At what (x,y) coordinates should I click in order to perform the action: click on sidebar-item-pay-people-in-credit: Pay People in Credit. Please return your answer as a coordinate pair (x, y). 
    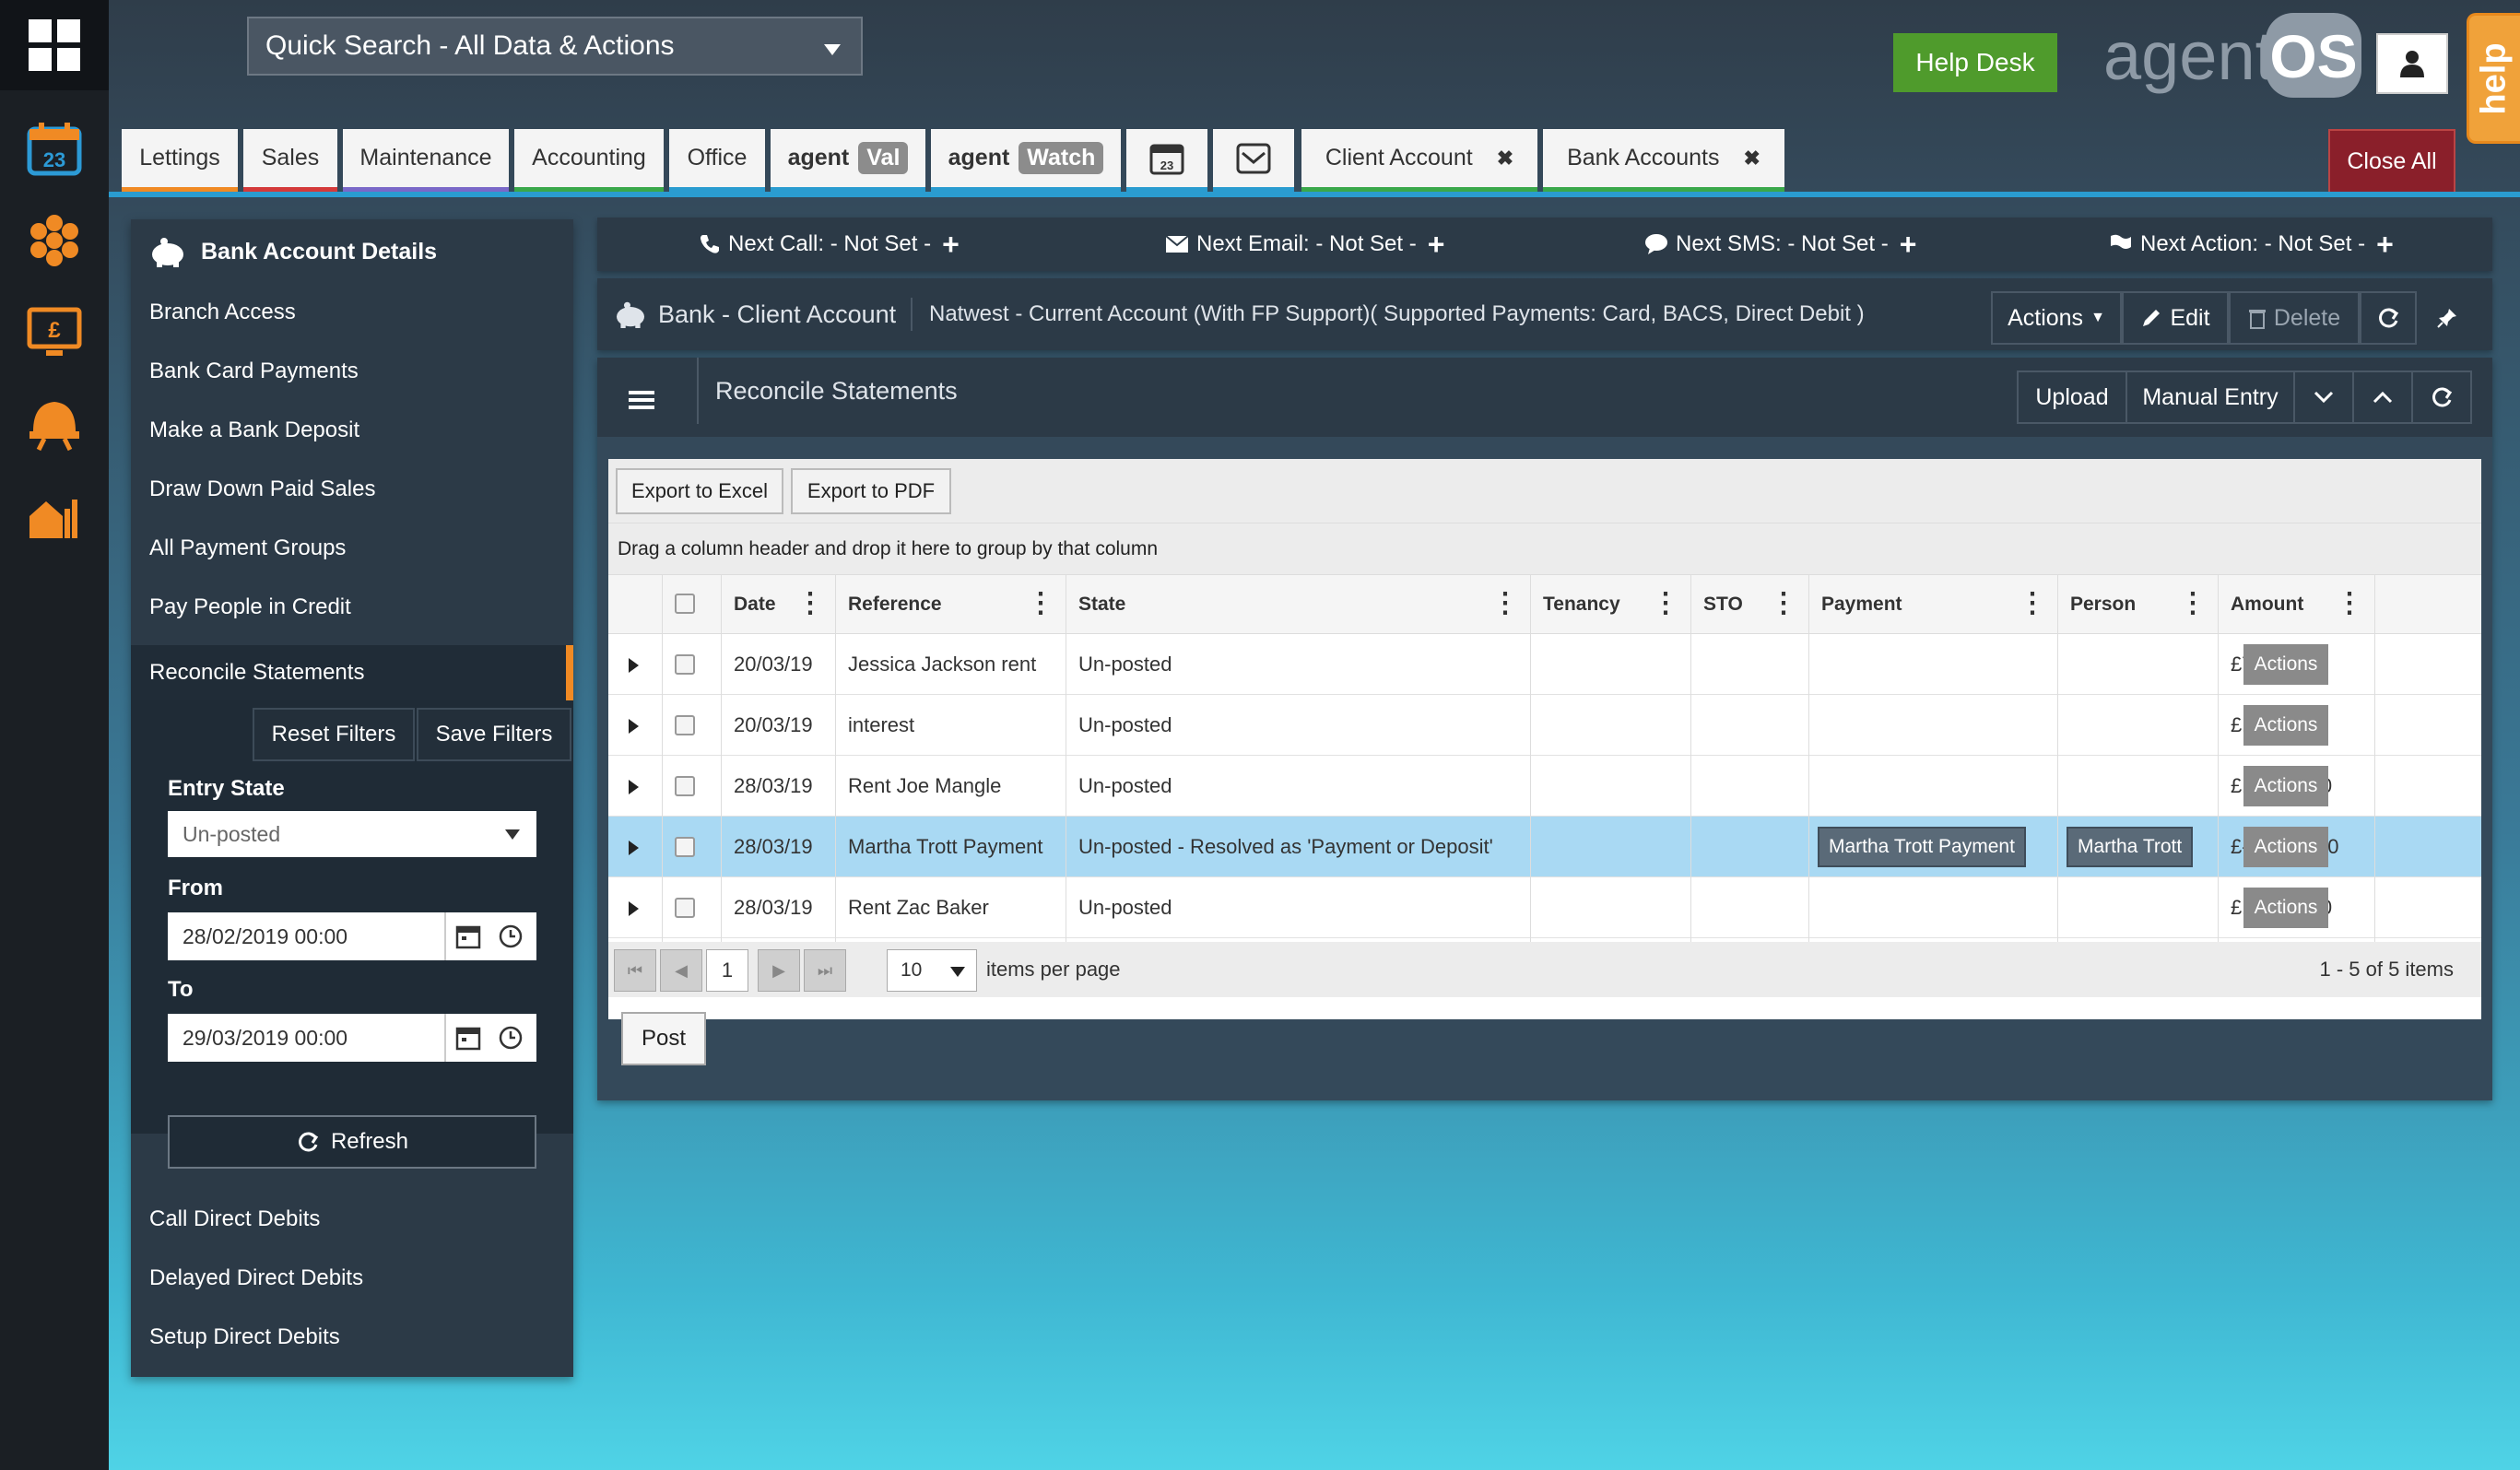
    Looking at the image, I should click on (352, 607).